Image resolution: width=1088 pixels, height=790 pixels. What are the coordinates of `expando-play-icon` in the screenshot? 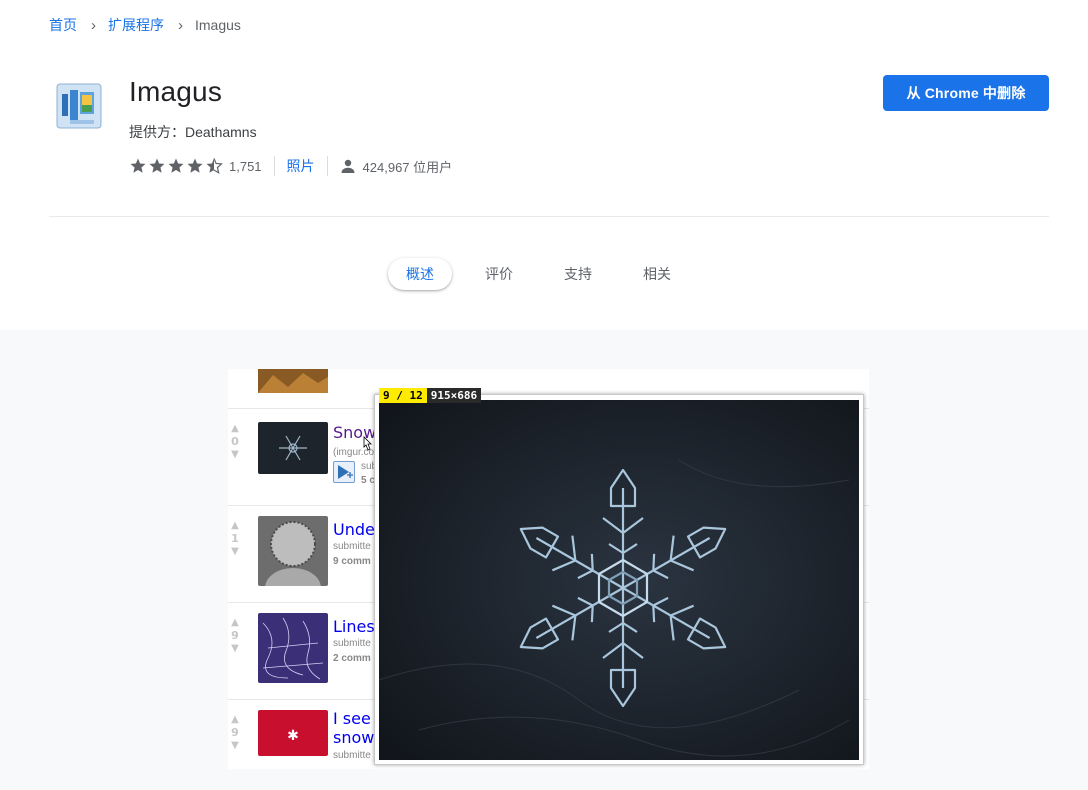 It's located at (344, 472).